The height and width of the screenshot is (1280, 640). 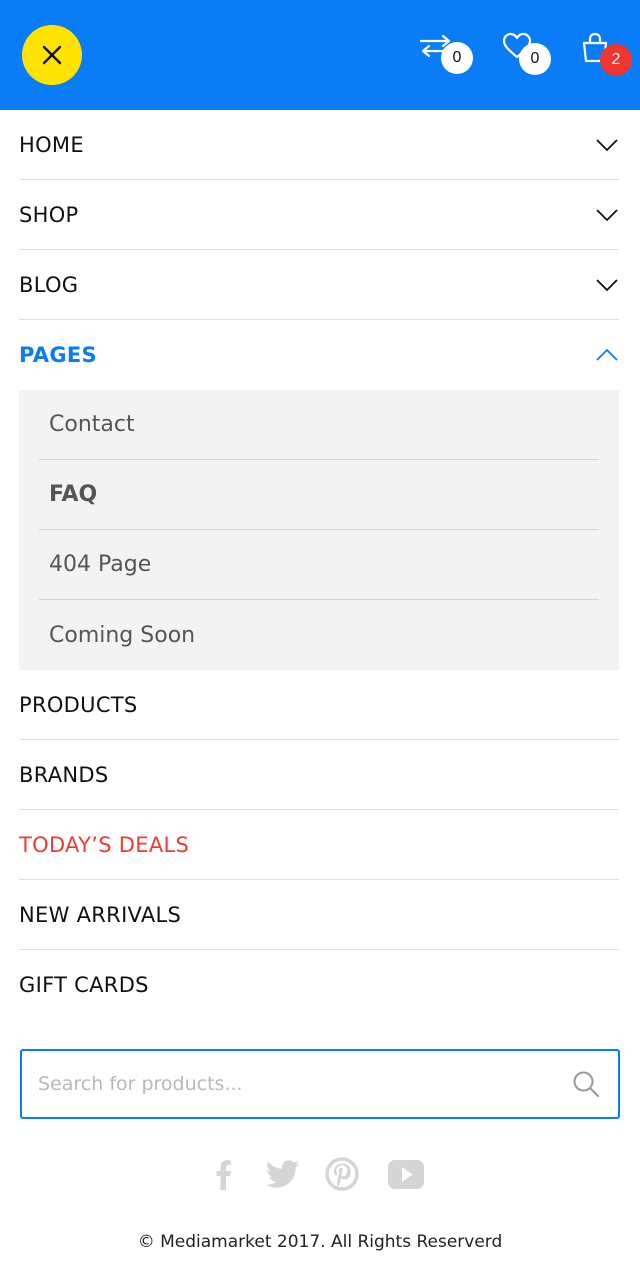 What do you see at coordinates (64, 774) in the screenshot?
I see `menu-item-label: BRANDS` at bounding box center [64, 774].